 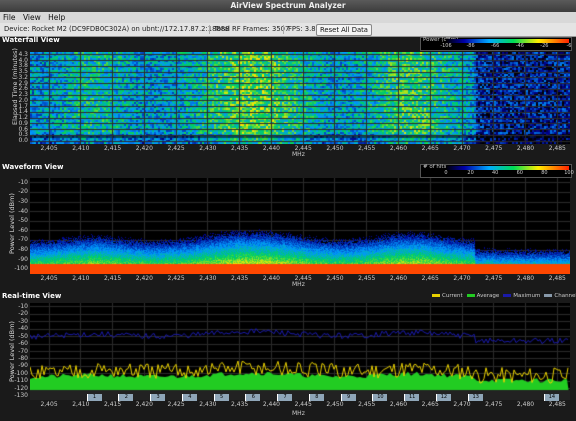 What do you see at coordinates (544, 46) in the screenshot?
I see `legend-tick: -26` at bounding box center [544, 46].